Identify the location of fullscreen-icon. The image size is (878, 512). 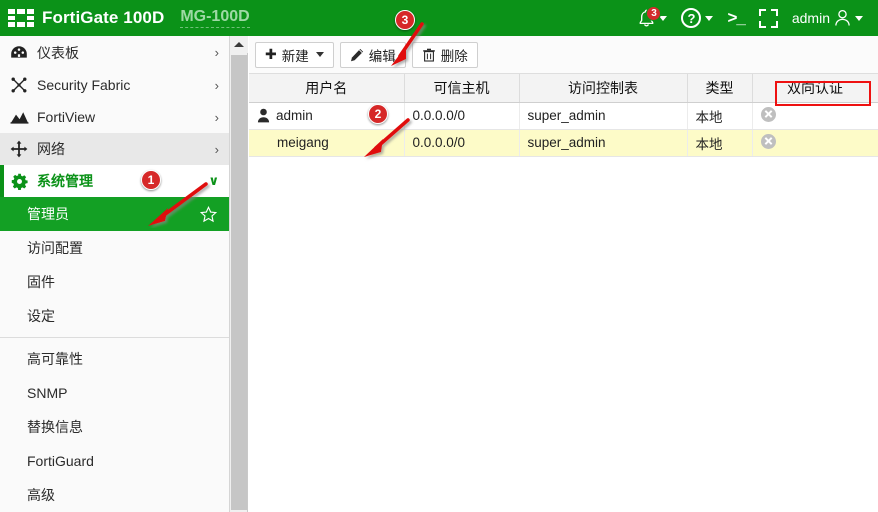
(768, 18).